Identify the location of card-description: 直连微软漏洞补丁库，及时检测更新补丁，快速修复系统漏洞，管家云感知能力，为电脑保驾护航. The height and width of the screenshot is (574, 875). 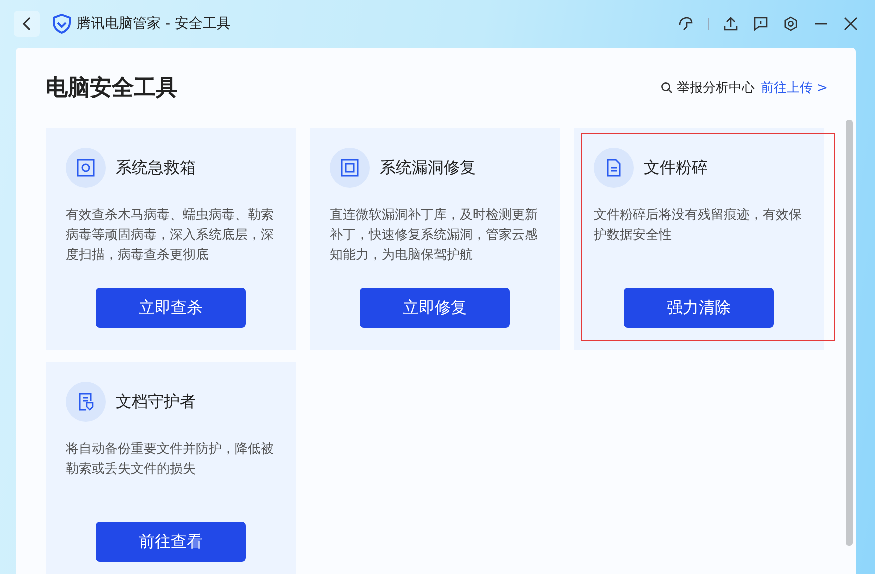
(434, 236).